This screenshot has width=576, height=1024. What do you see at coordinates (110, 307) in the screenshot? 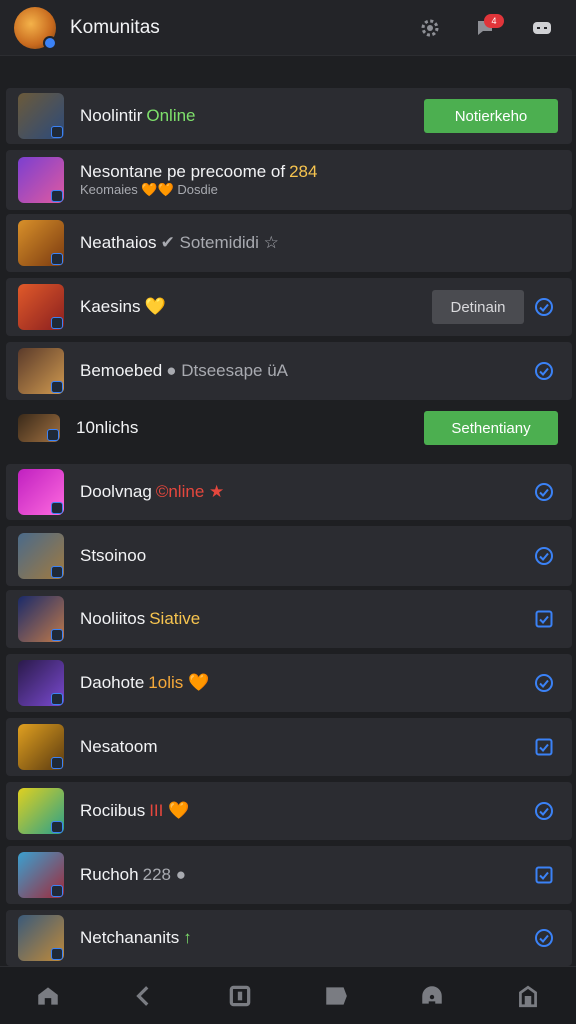
I see `list-item-name: Kaesins` at bounding box center [110, 307].